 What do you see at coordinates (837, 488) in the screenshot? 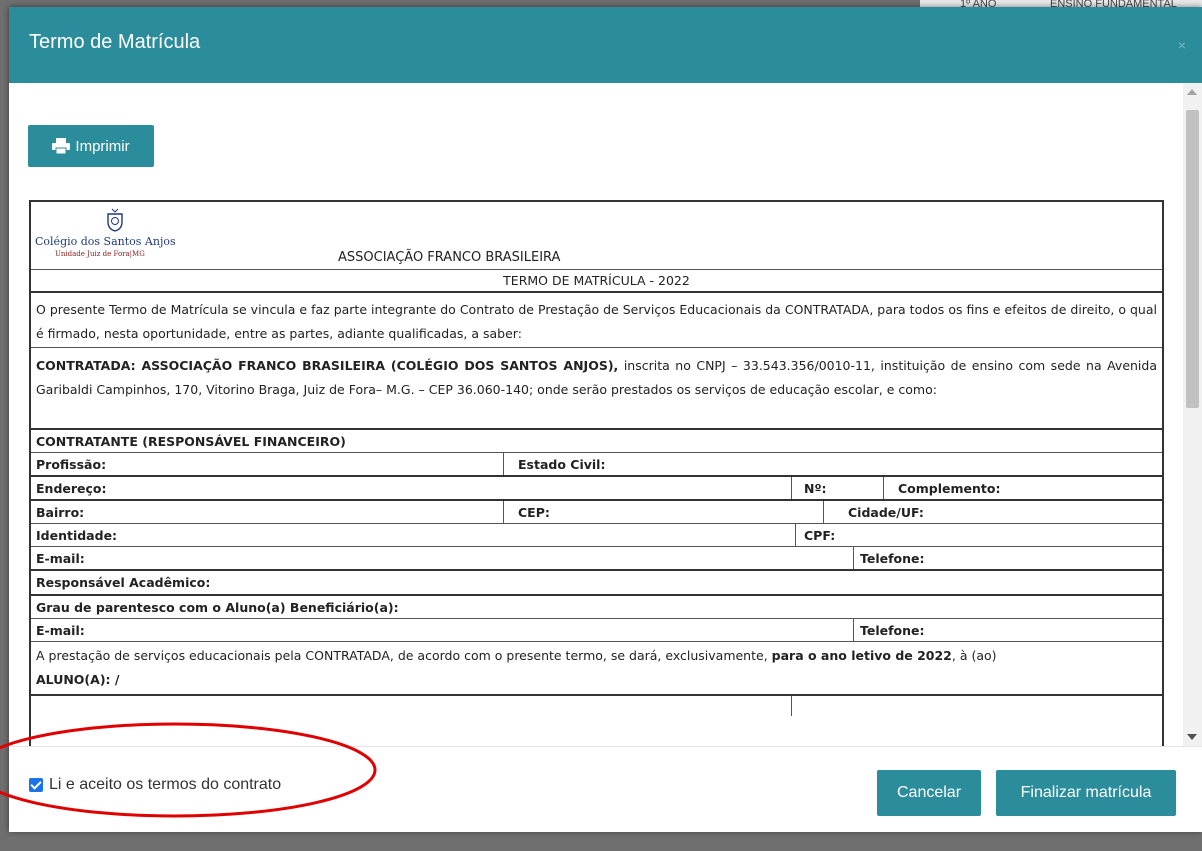
I see `numero-label: Nº:` at bounding box center [837, 488].